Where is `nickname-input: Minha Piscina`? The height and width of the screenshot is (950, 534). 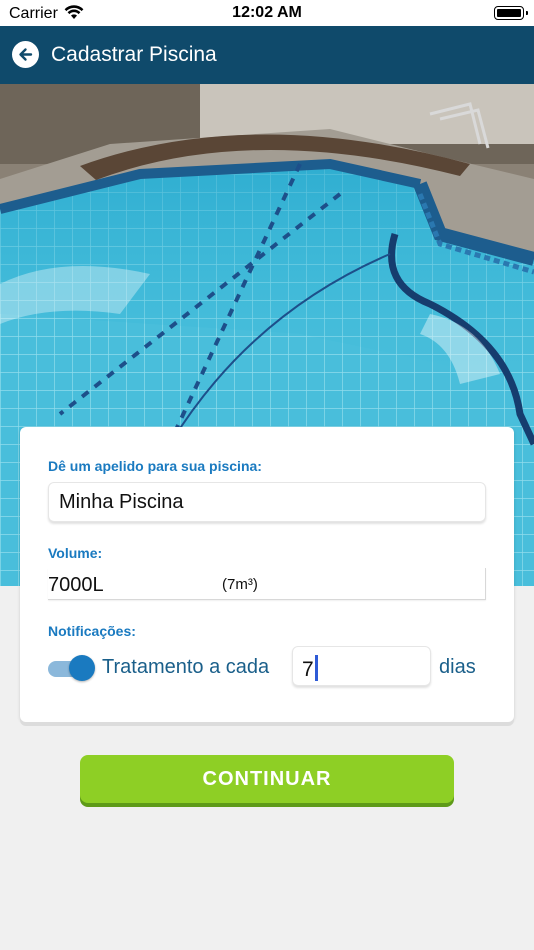 nickname-input: Minha Piscina is located at coordinates (267, 502).